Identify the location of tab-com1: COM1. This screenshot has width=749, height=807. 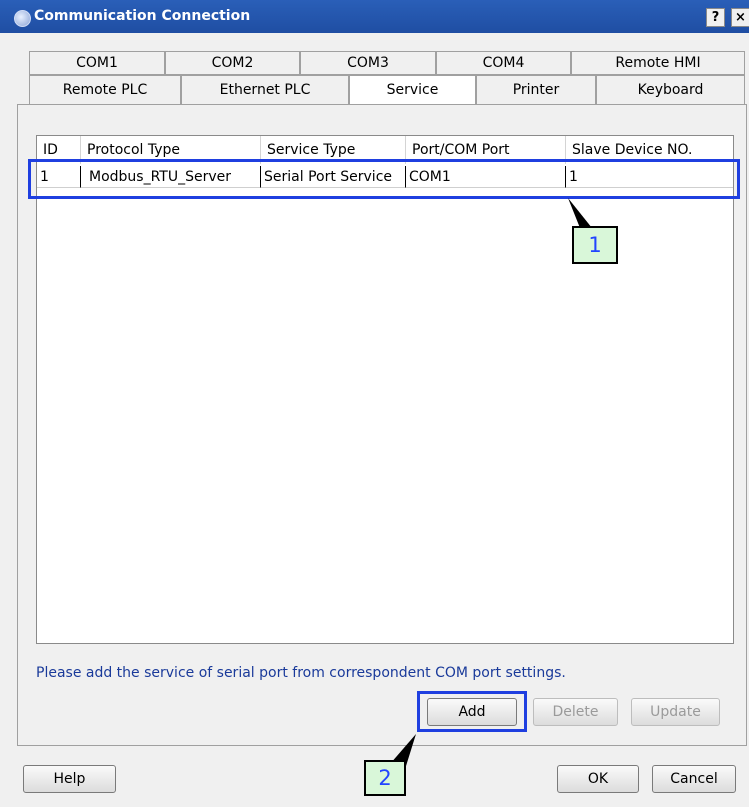
(97, 63).